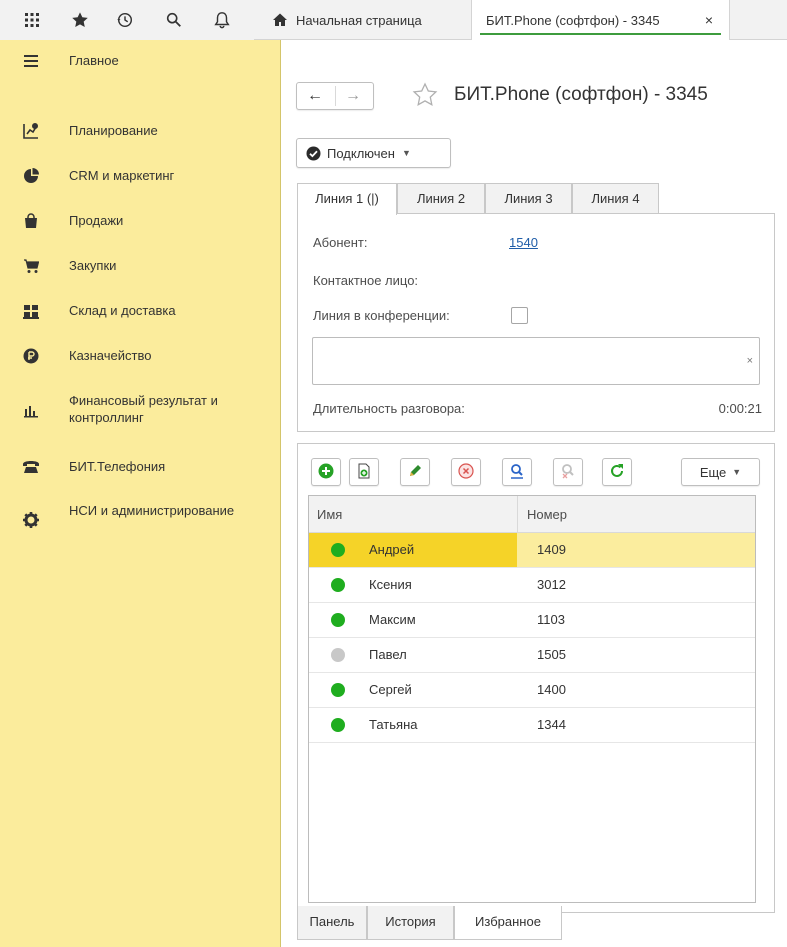 The height and width of the screenshot is (947, 787). What do you see at coordinates (551, 689) in the screenshot?
I see `contact-number: 1400` at bounding box center [551, 689].